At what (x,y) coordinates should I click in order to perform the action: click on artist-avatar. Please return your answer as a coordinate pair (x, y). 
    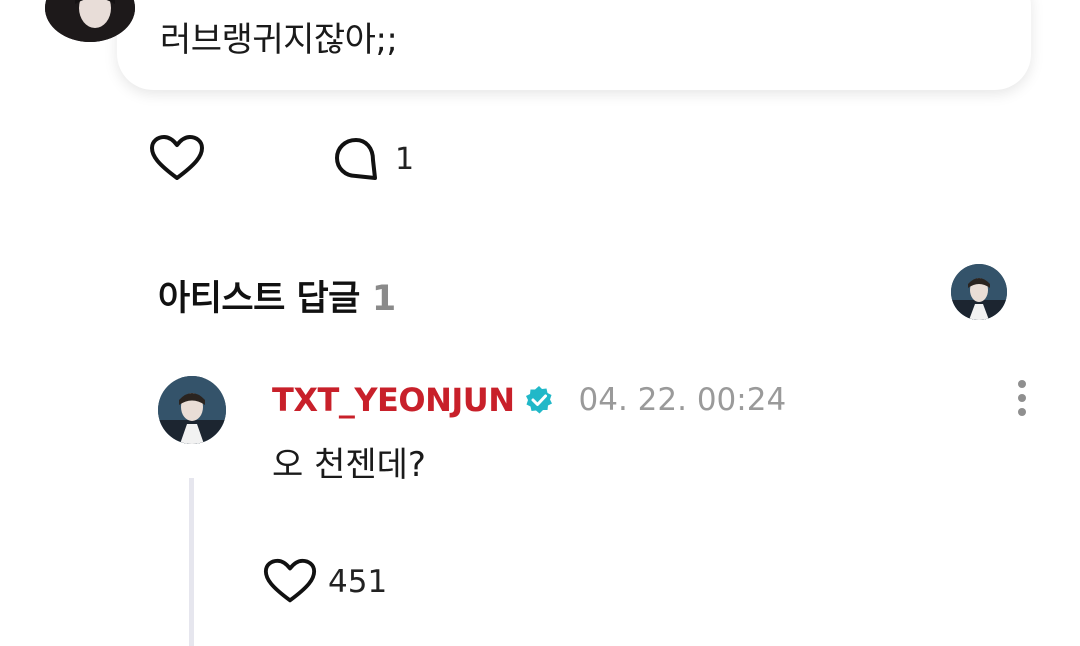
    Looking at the image, I should click on (979, 292).